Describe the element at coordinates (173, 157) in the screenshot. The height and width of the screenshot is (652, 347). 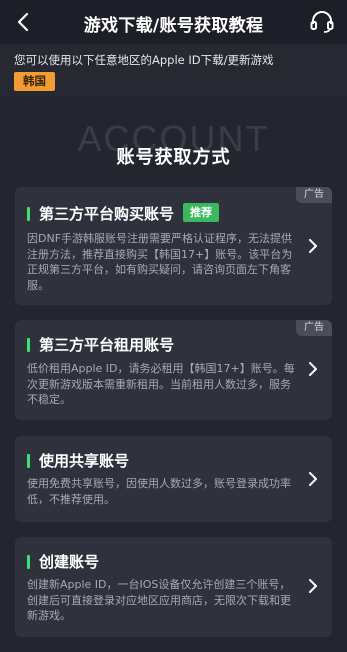
I see `section-title: 账号获取方式` at that location.